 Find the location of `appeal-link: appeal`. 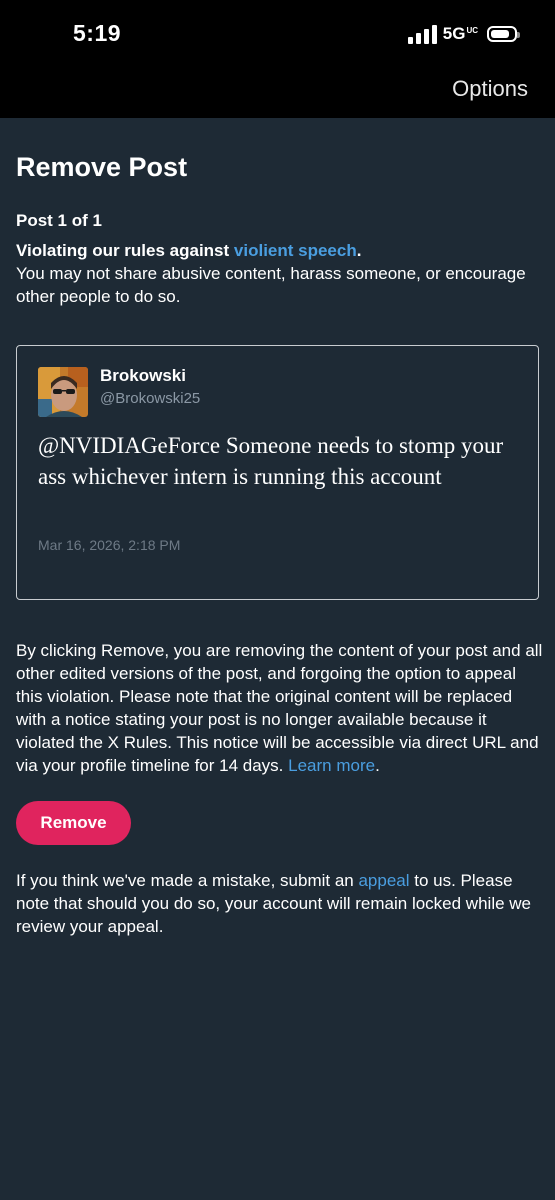

appeal-link: appeal is located at coordinates (383, 880).